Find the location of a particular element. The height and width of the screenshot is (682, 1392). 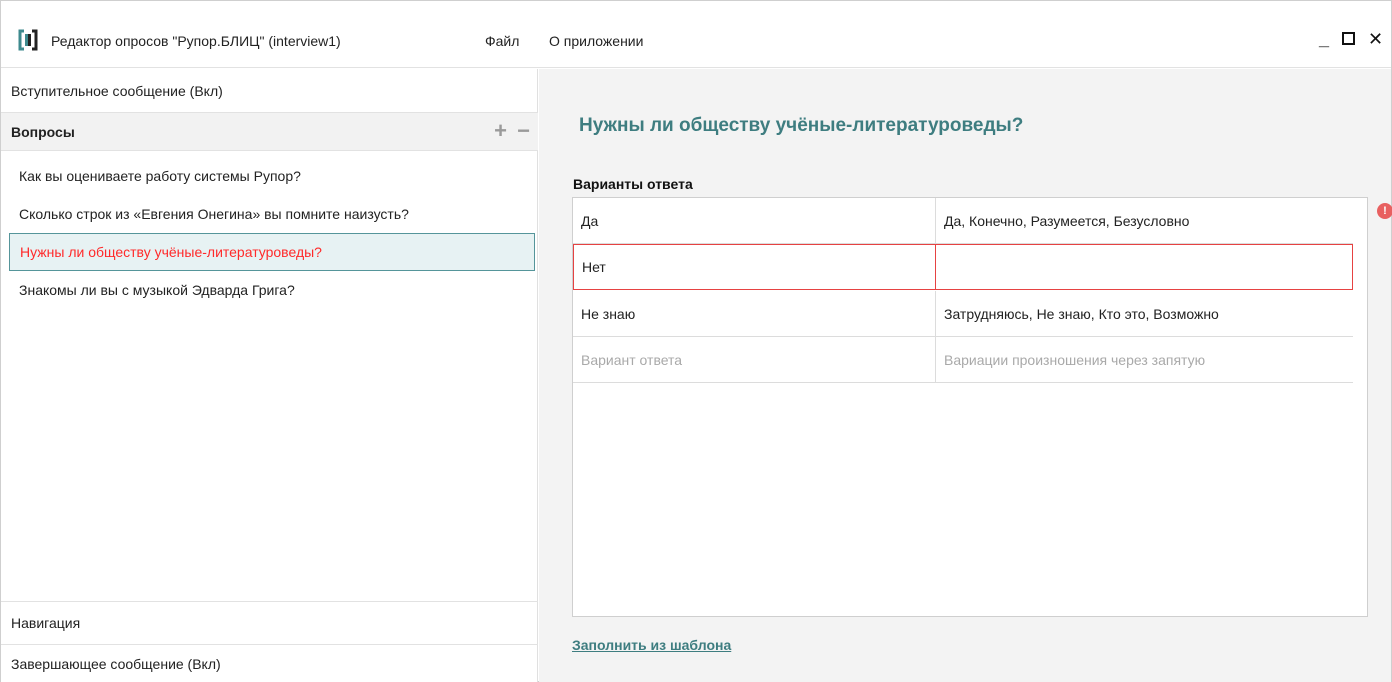

maximize-button is located at coordinates (1348, 39).